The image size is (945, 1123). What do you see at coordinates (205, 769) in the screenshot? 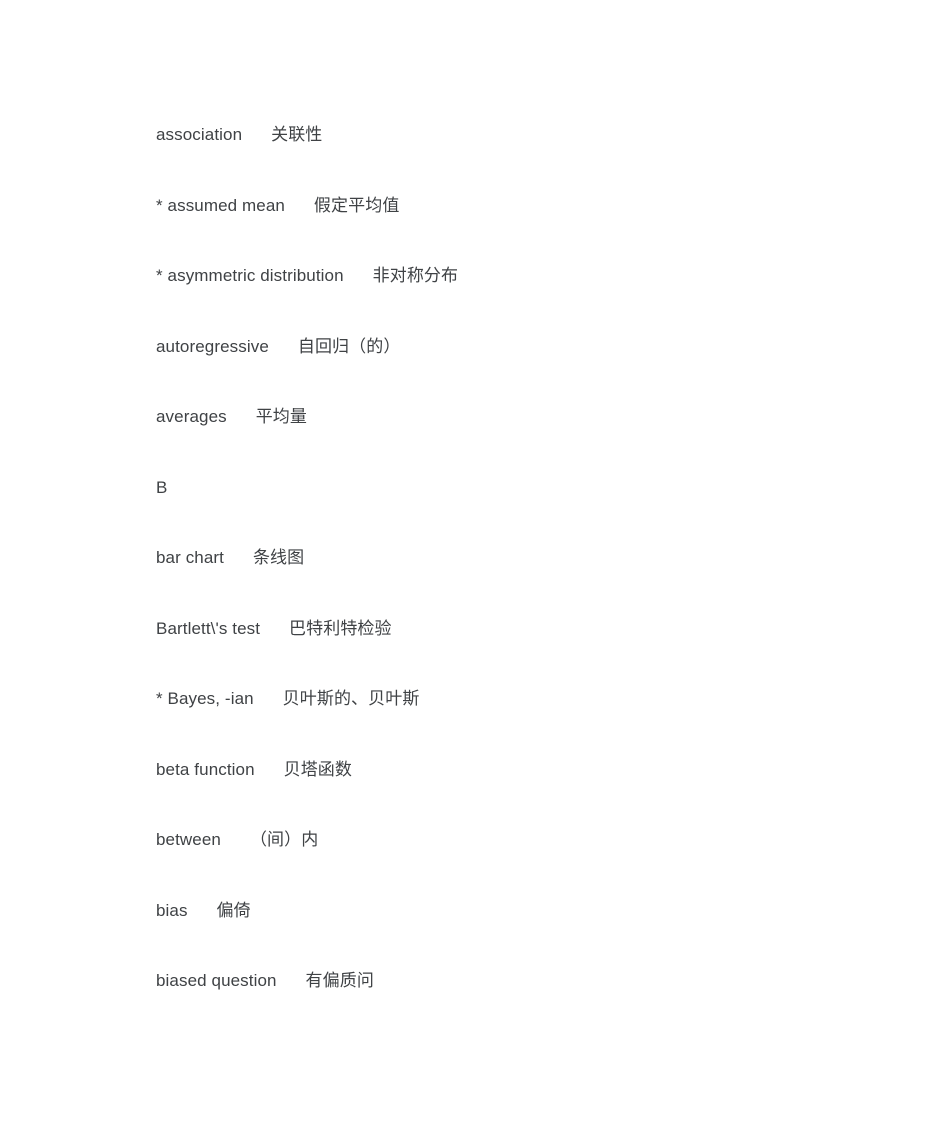
I see `entry-term: beta function` at bounding box center [205, 769].